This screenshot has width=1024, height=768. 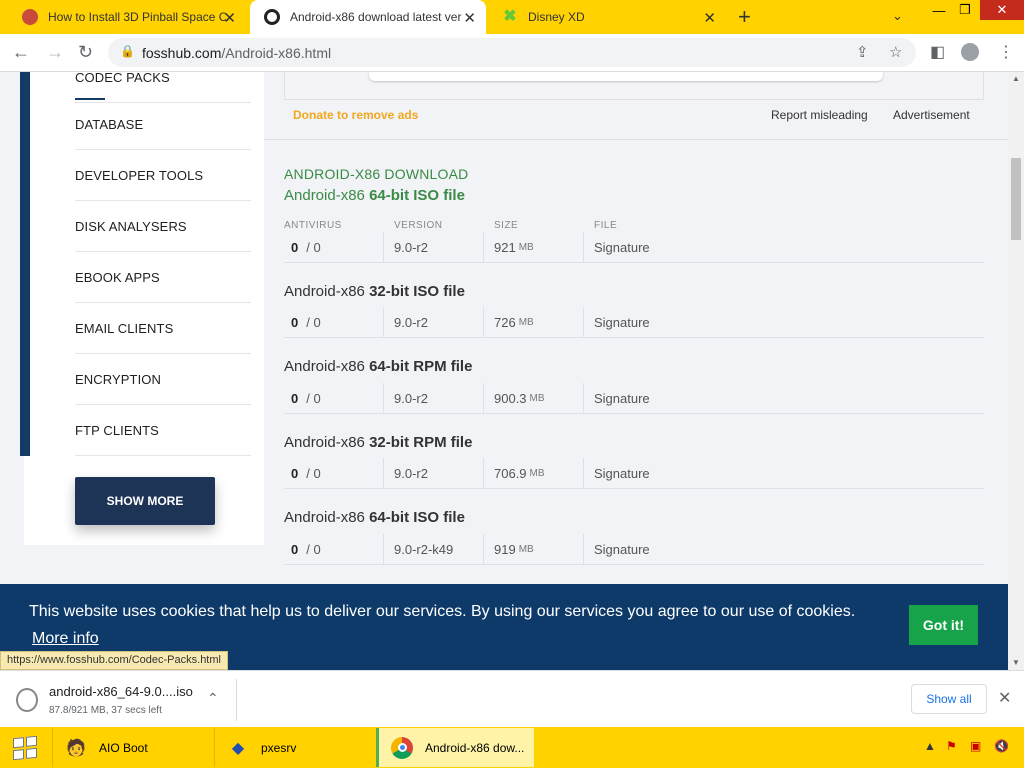 I want to click on tray-network-icon: ▣, so click(x=975, y=746).